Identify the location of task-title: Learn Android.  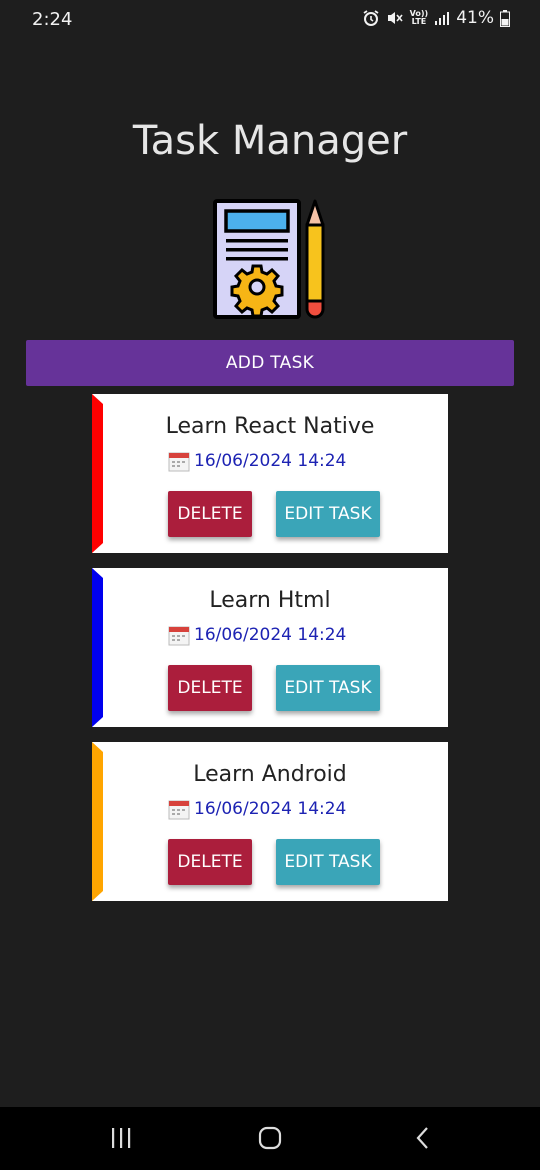
(270, 774).